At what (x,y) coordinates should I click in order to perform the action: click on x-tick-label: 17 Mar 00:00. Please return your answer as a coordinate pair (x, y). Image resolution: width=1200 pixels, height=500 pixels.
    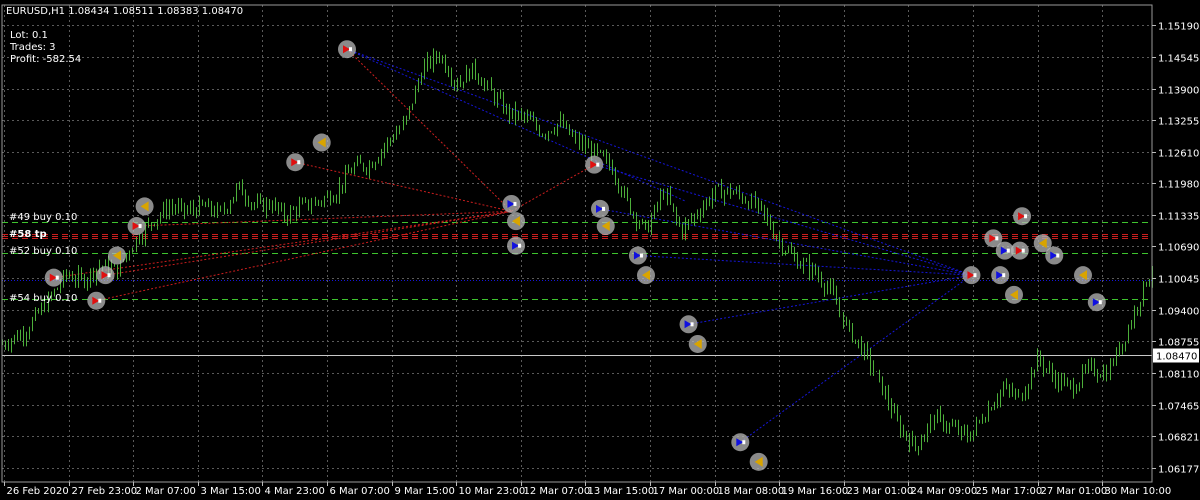
    Looking at the image, I should click on (686, 491).